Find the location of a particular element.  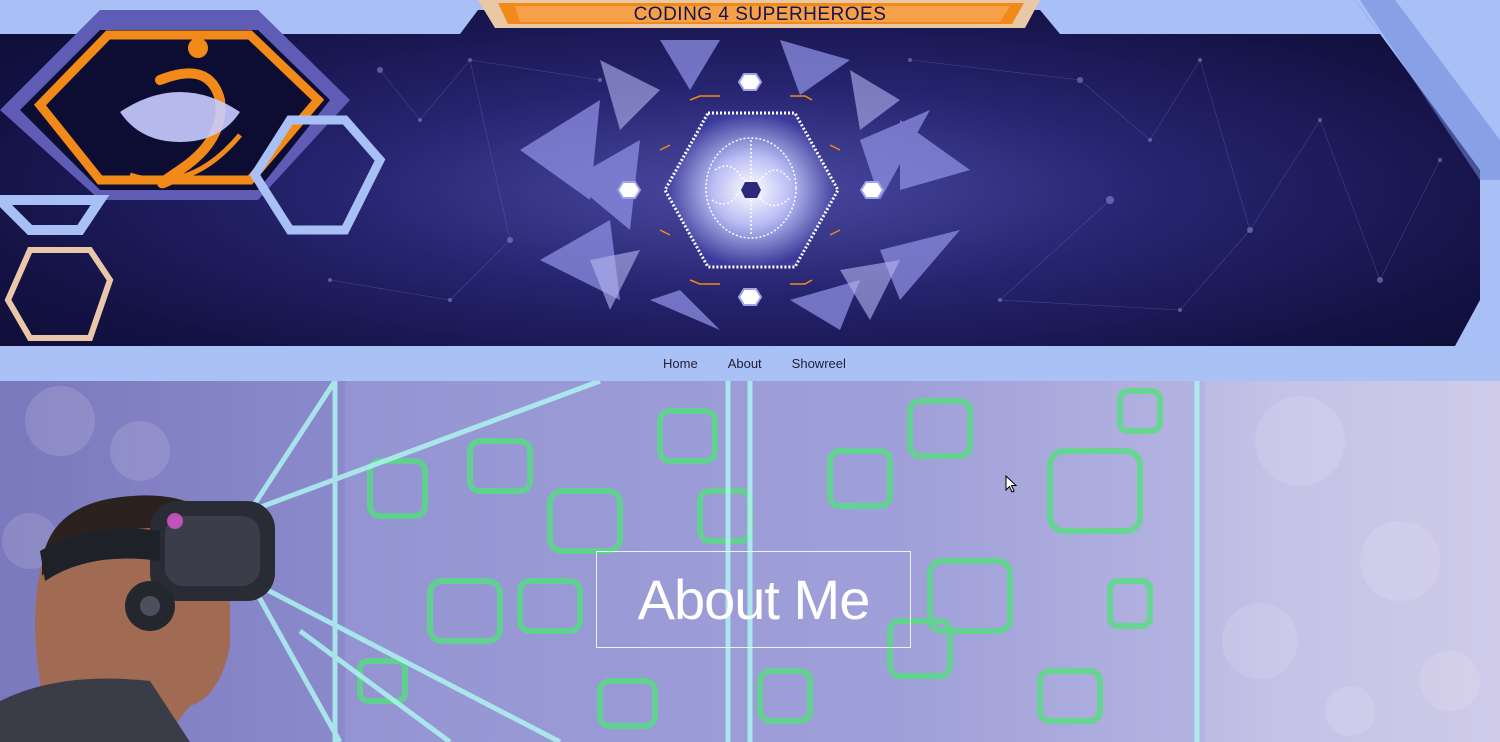

nav-about: About is located at coordinates (745, 363).